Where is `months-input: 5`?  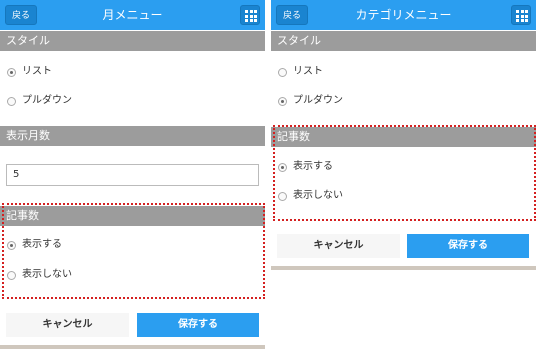 months-input: 5 is located at coordinates (132, 175).